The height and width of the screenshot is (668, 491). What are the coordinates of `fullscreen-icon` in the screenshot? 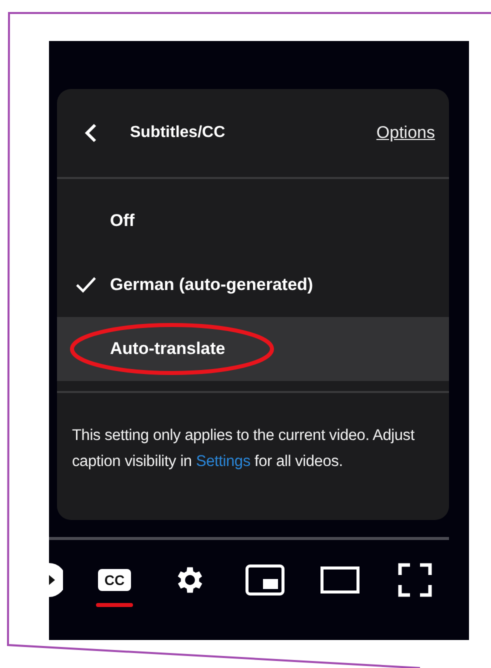 It's located at (415, 580).